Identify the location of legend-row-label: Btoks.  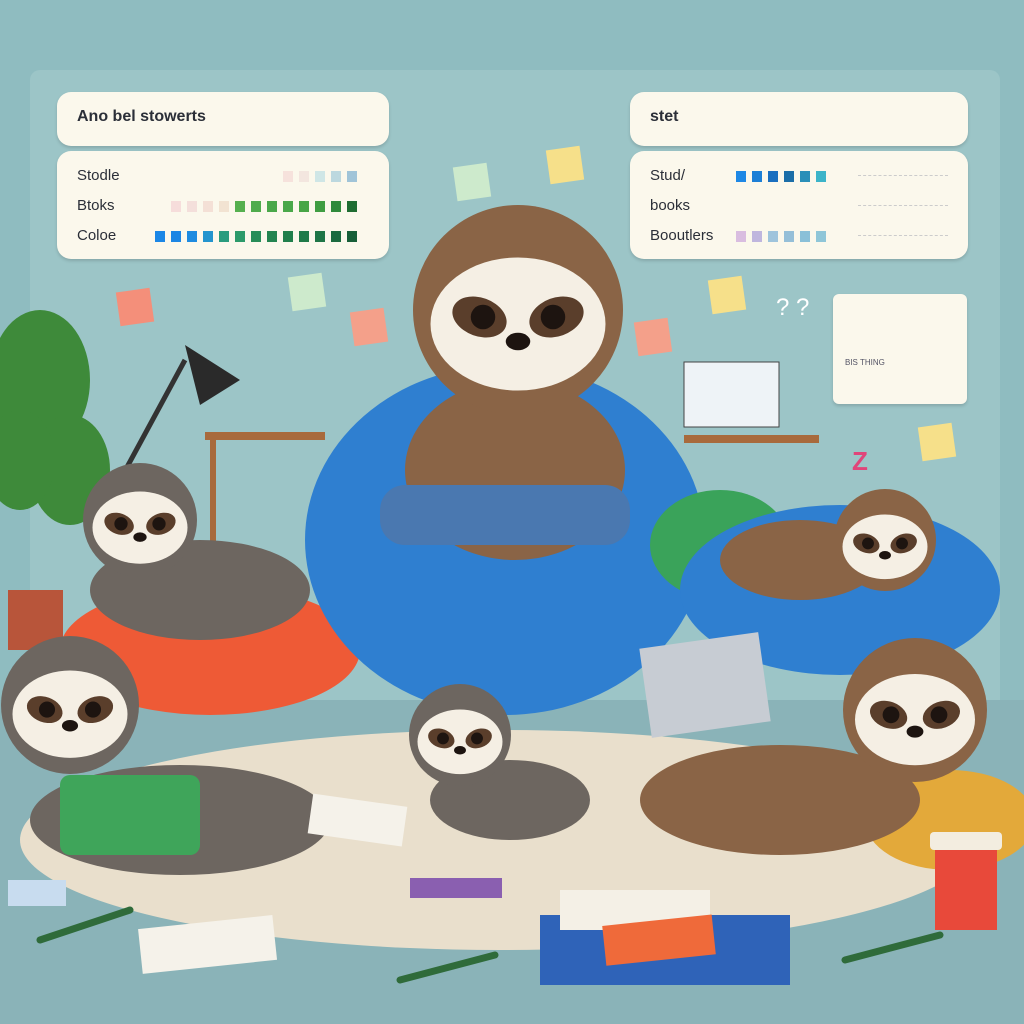
(96, 205).